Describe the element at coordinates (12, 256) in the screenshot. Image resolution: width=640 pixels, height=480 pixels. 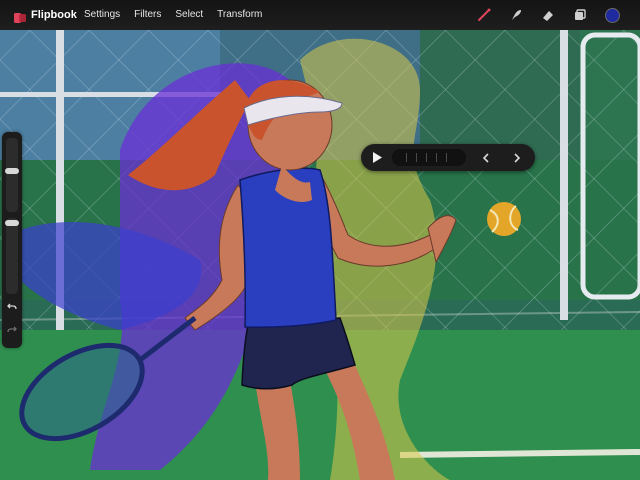
I see `opacity-slider` at that location.